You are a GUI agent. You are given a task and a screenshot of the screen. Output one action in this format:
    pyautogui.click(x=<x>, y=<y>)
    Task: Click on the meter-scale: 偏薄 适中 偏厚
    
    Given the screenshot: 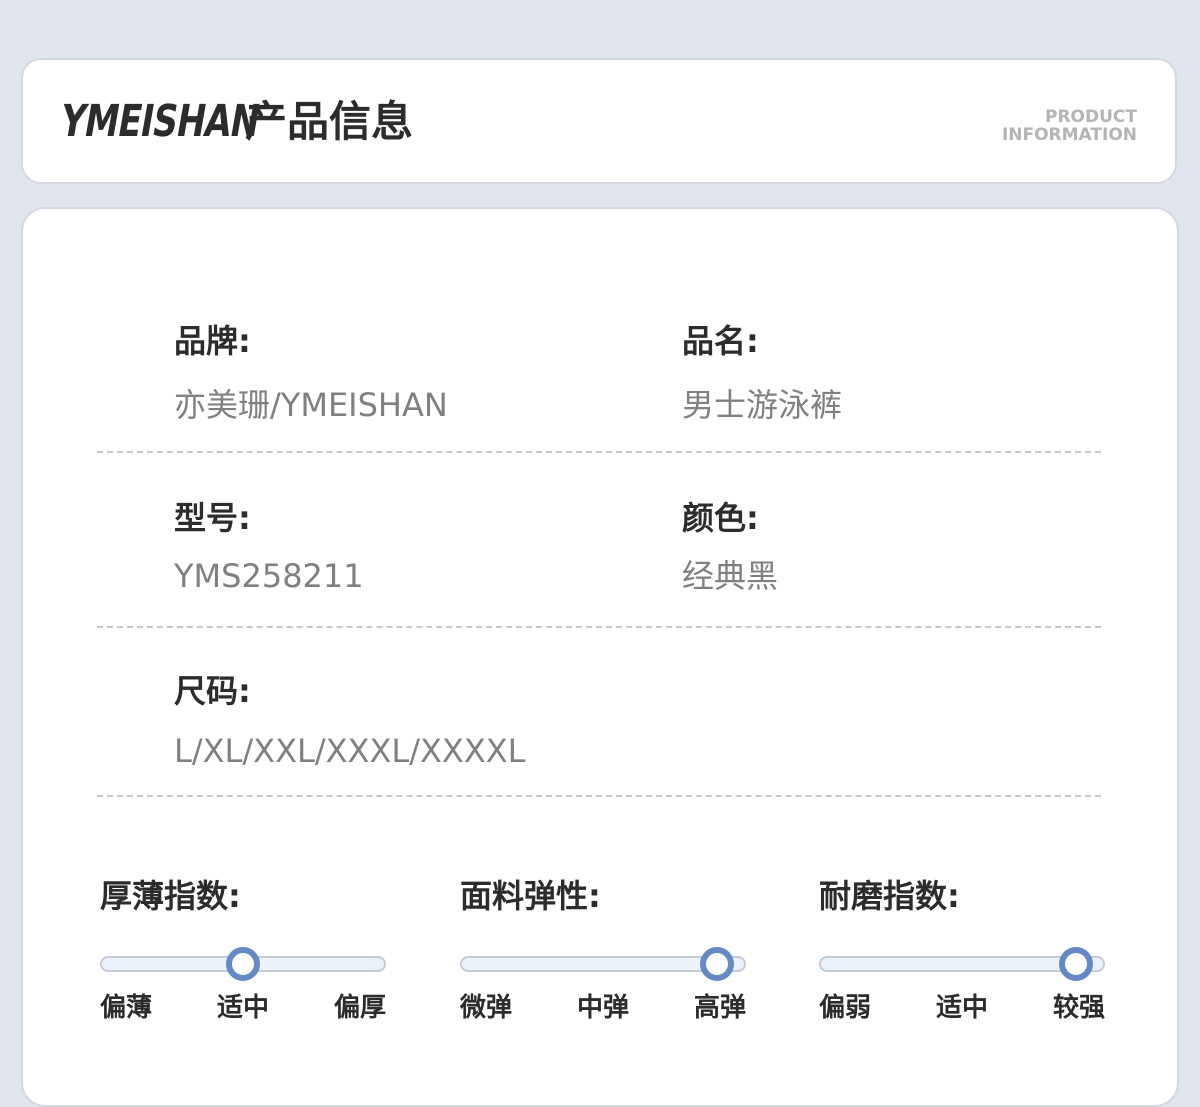 What is the action you would take?
    pyautogui.click(x=243, y=1008)
    